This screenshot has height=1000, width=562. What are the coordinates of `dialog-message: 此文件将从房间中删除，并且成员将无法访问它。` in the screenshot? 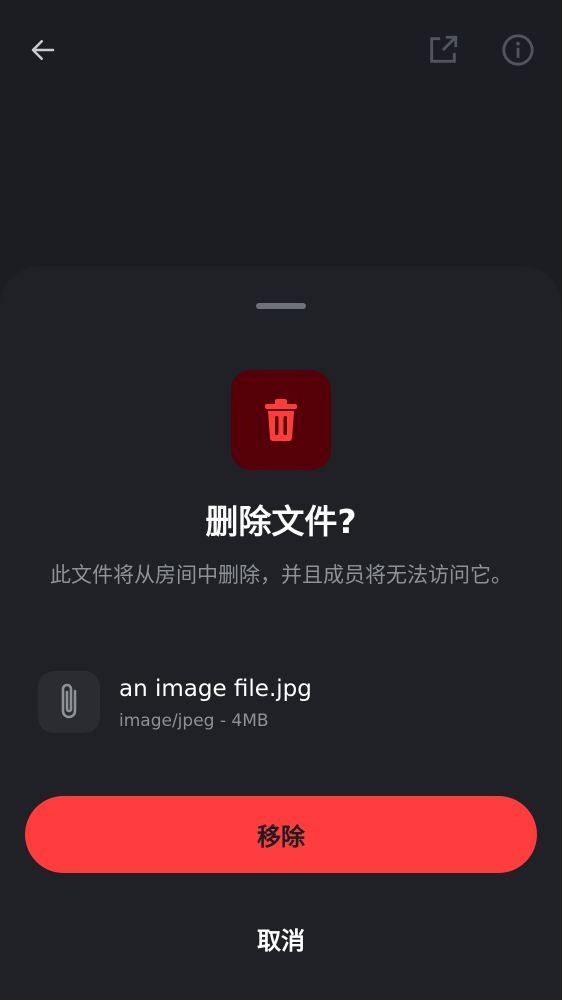 It's located at (281, 575).